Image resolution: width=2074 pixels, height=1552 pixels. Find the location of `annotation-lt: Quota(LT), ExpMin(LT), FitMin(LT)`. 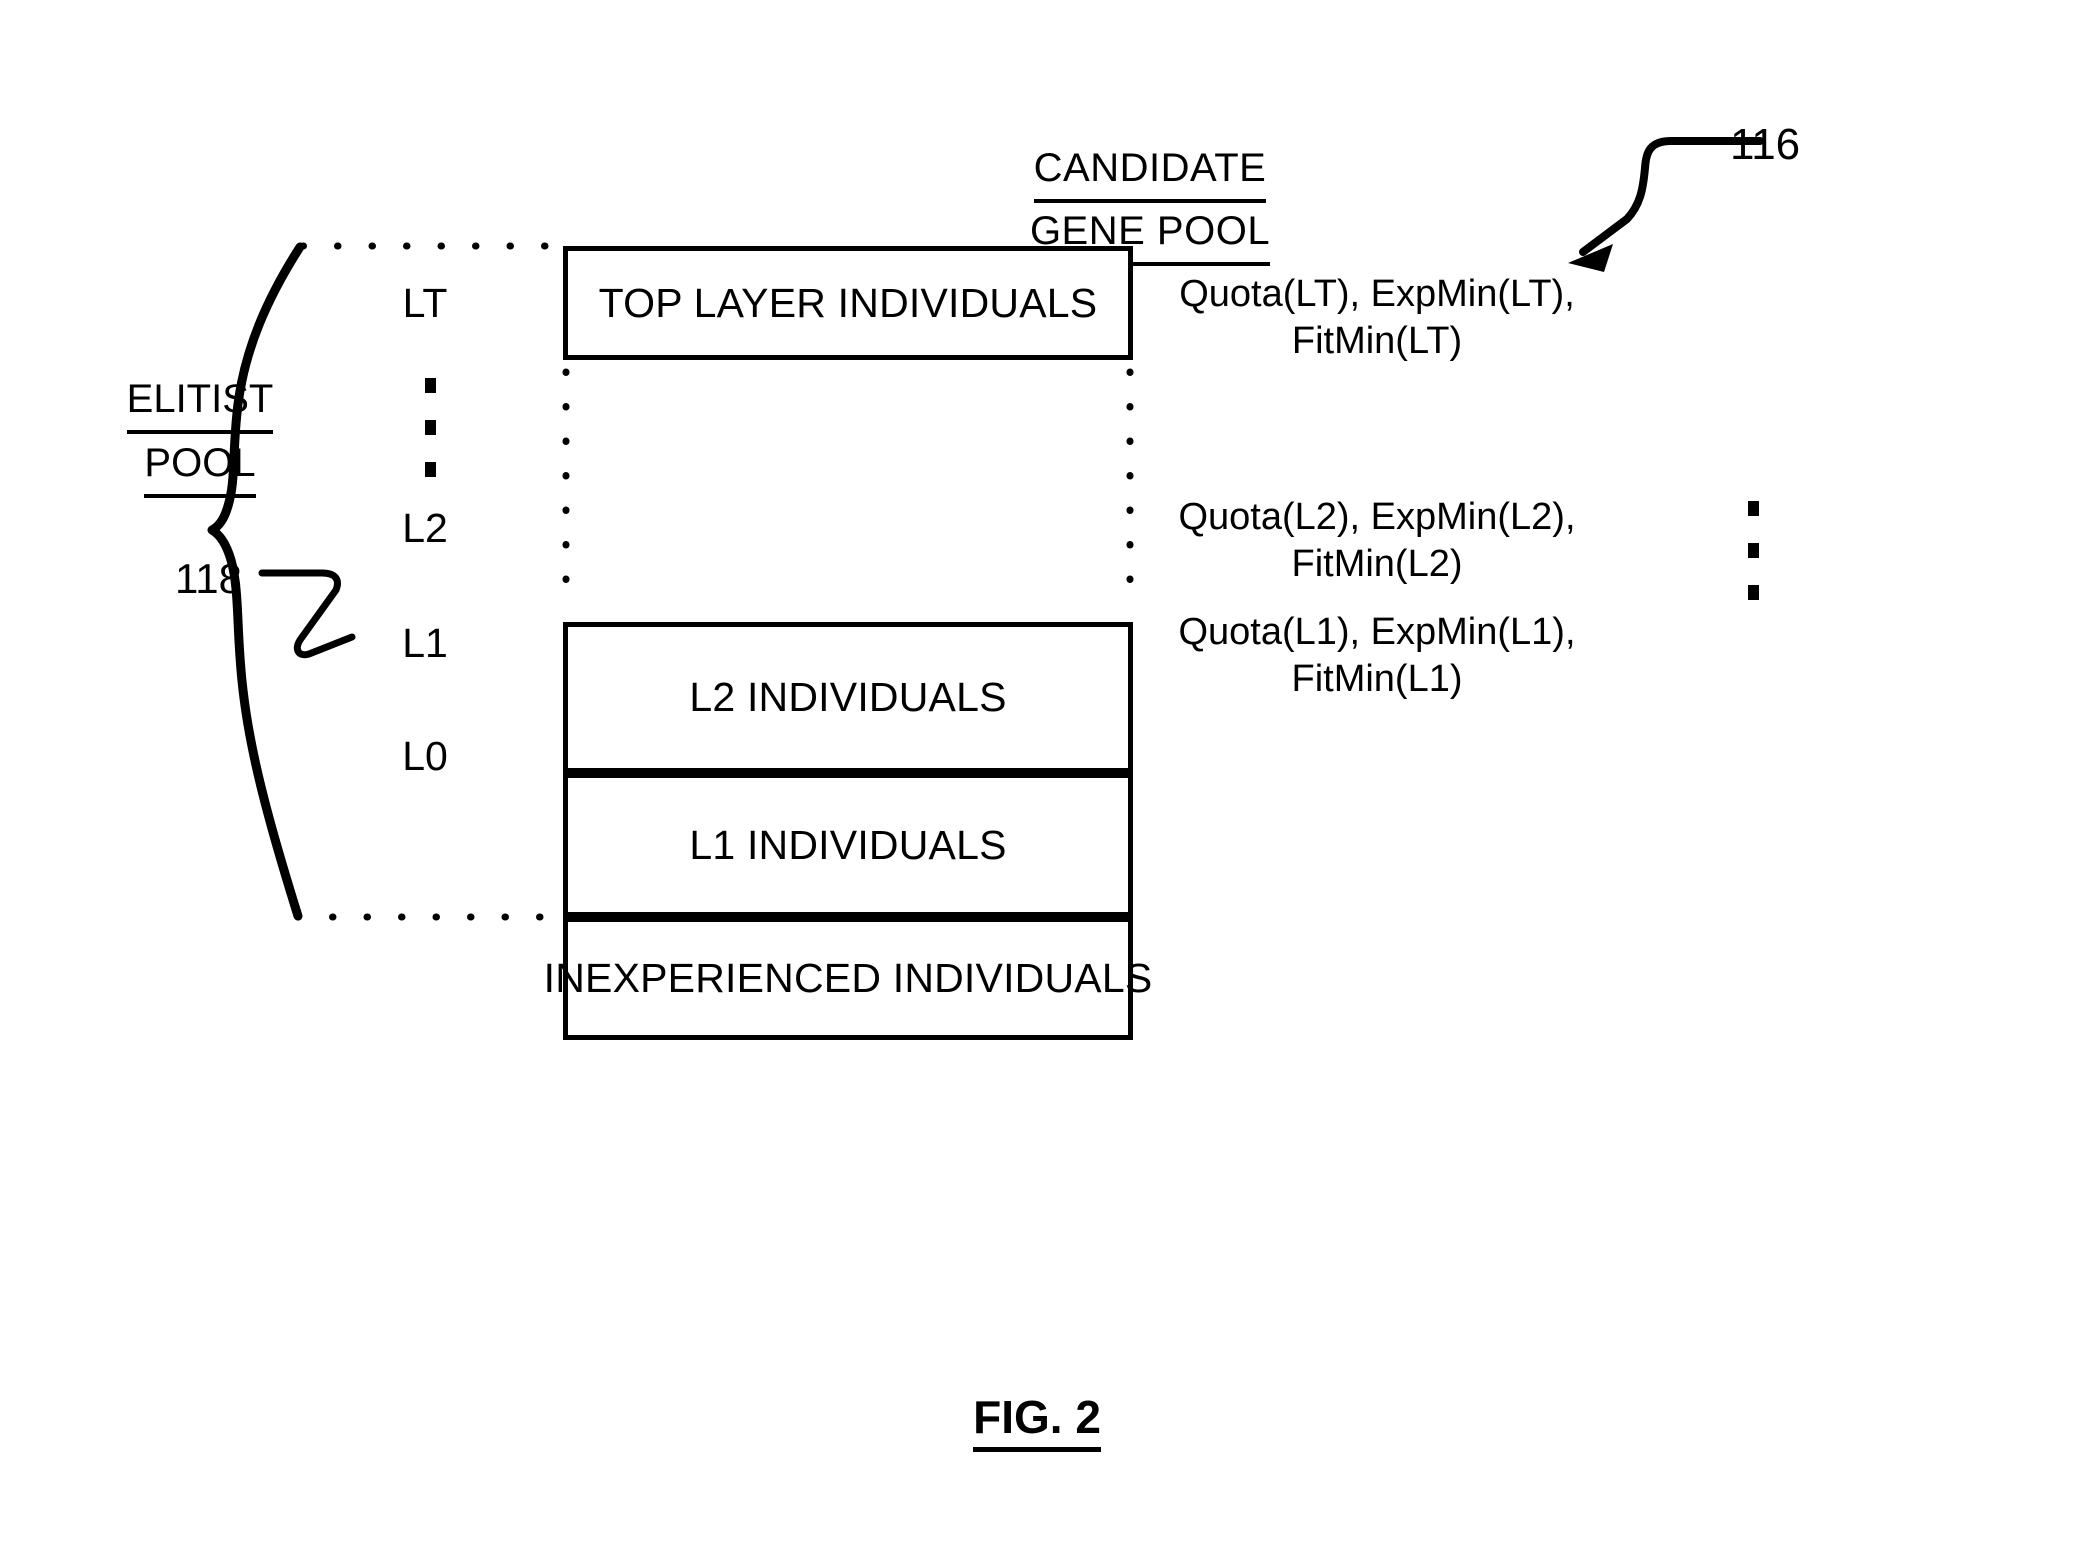

annotation-lt: Quota(LT), ExpMin(LT), FitMin(LT) is located at coordinates (1377, 318).